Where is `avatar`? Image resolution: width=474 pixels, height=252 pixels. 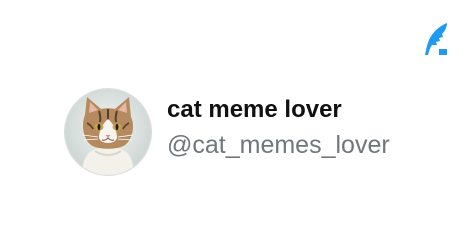 avatar is located at coordinates (108, 132).